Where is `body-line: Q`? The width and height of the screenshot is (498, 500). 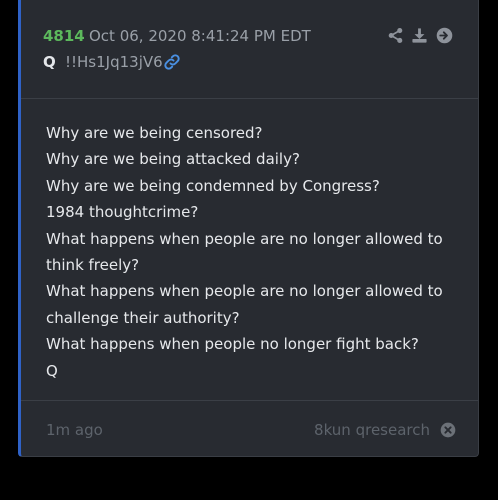
body-line: Q is located at coordinates (52, 370).